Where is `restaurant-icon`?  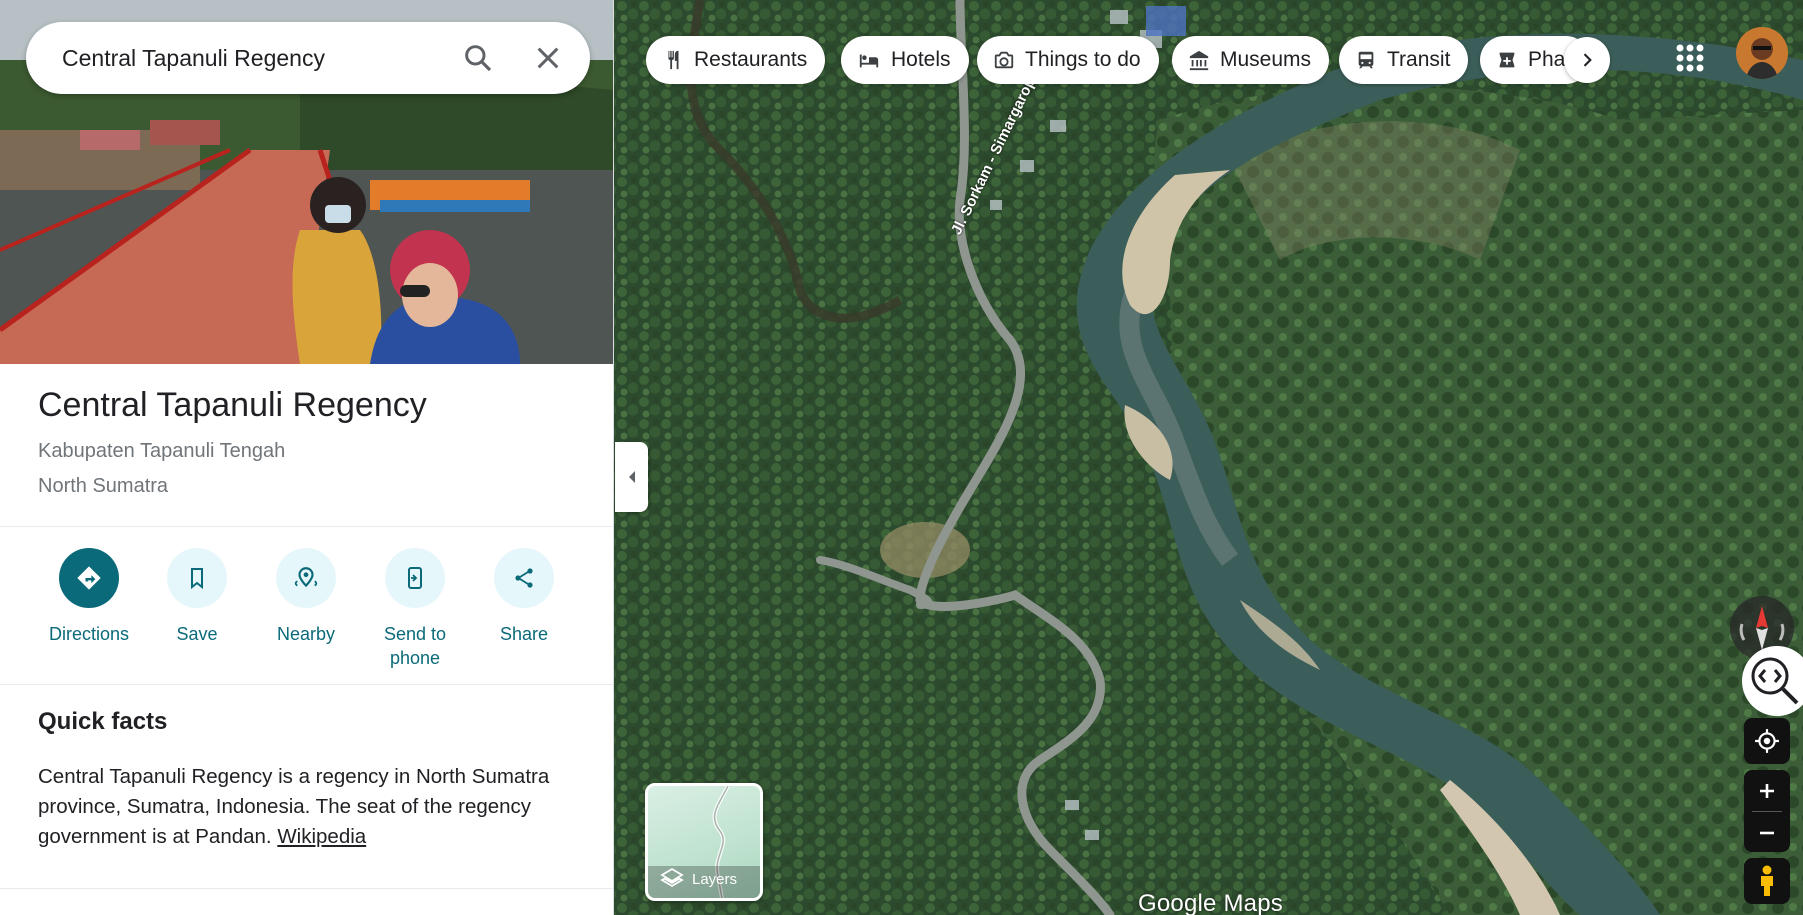 restaurant-icon is located at coordinates (673, 60).